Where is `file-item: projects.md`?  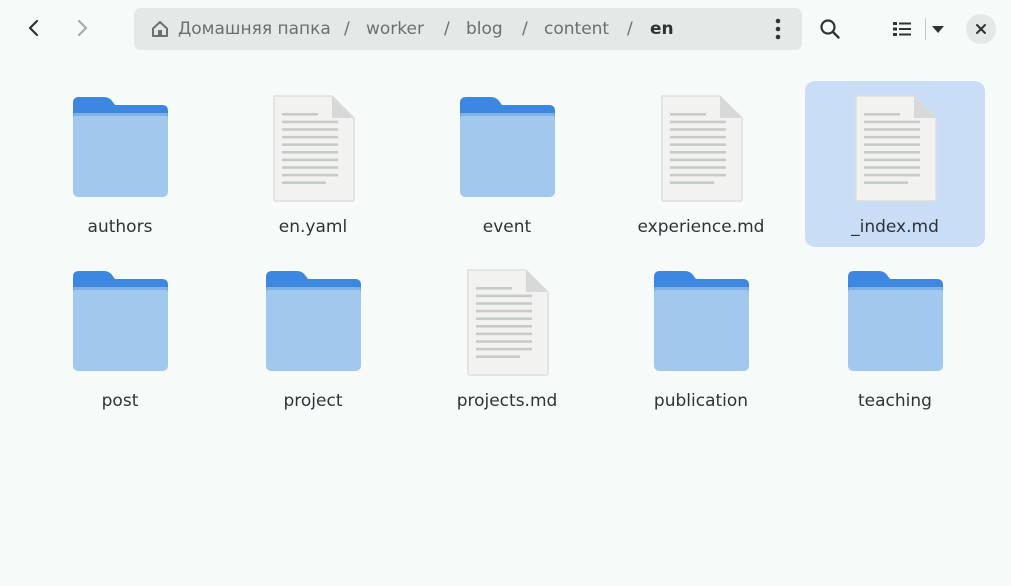 file-item: projects.md is located at coordinates (507, 338).